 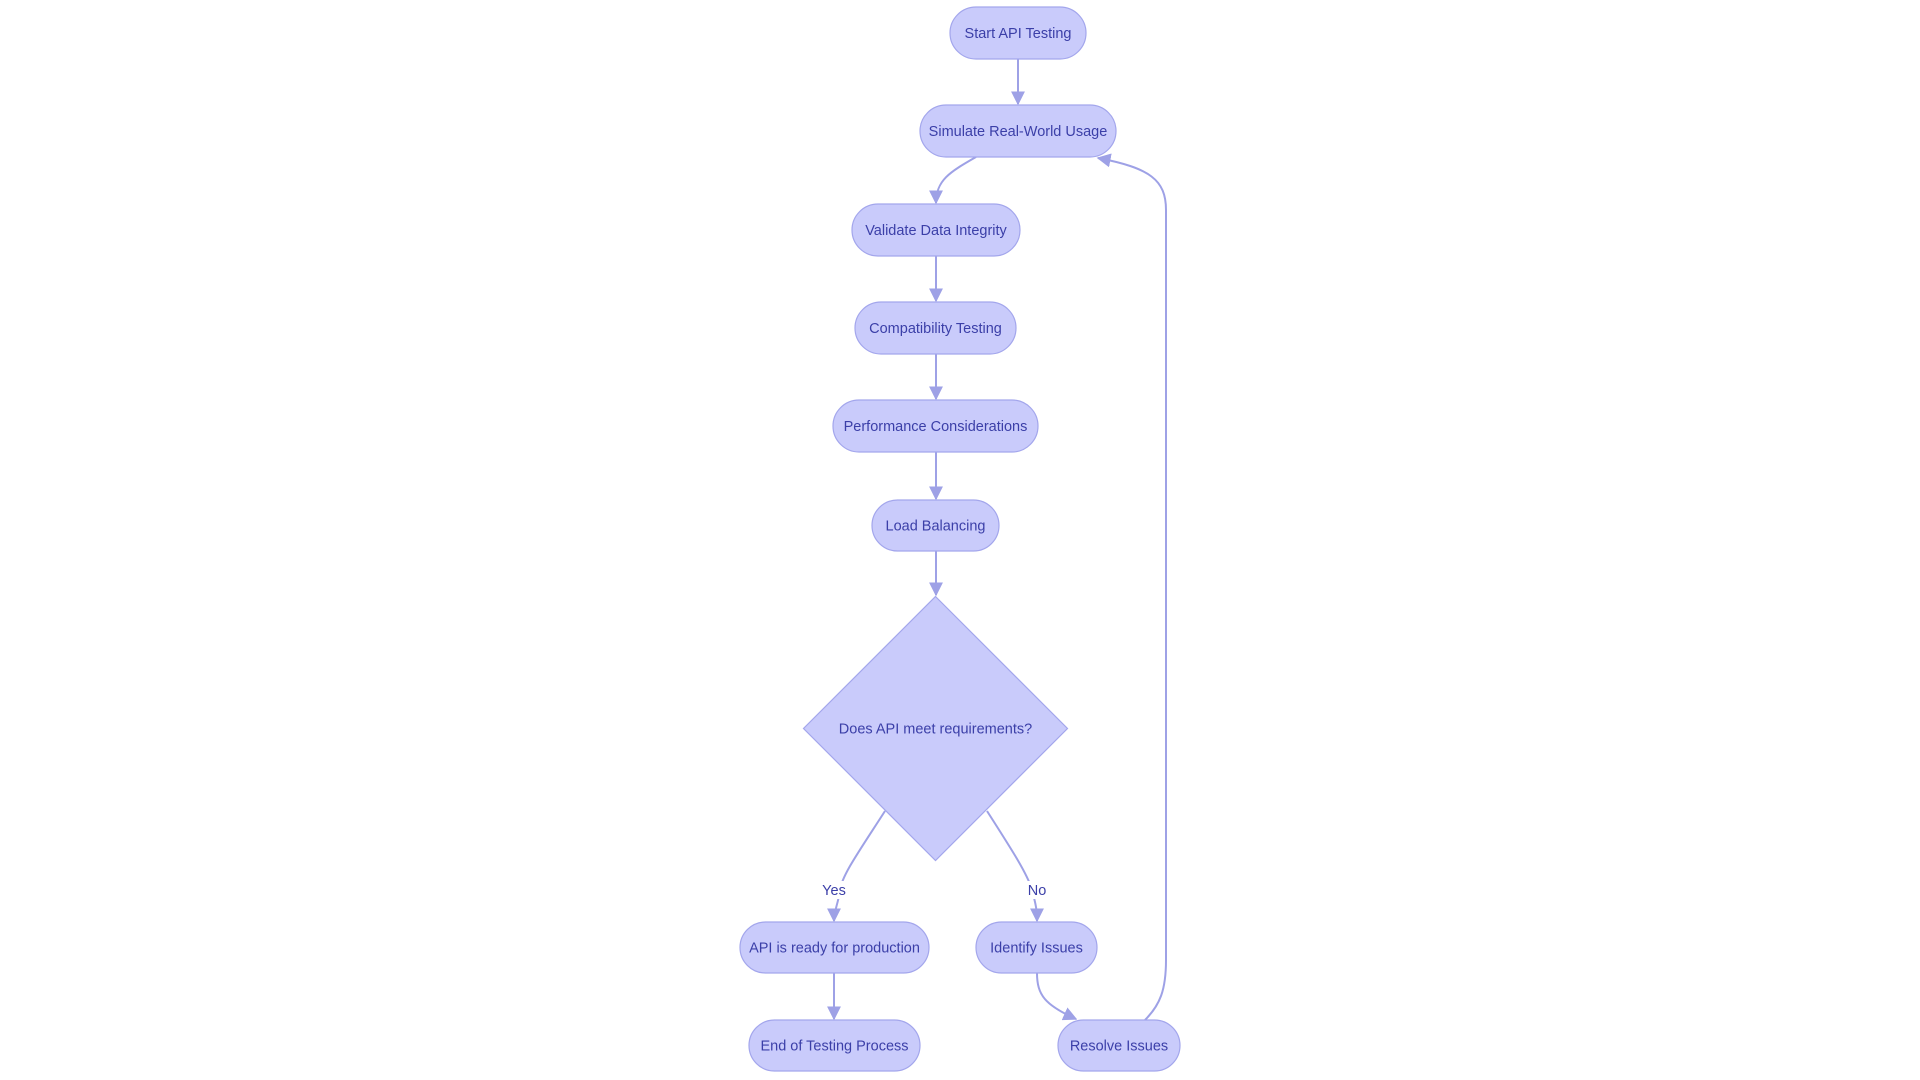 I want to click on node-compat: Compatibility Testing, so click(x=935, y=328).